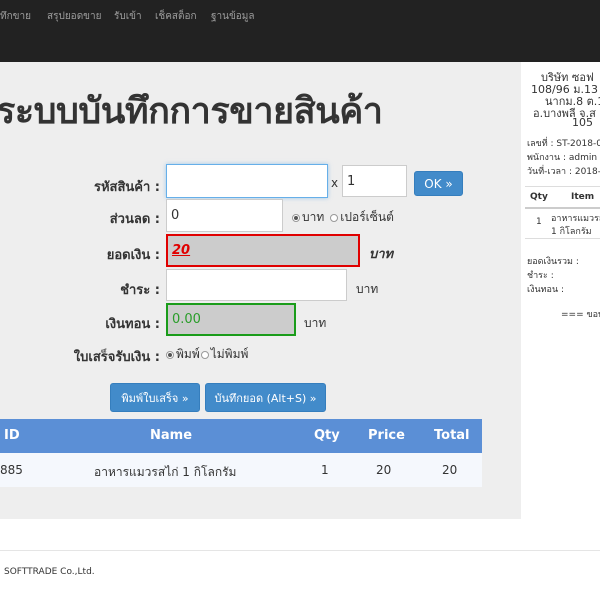 This screenshot has height=600, width=600. What do you see at coordinates (571, 232) in the screenshot?
I see `receipt-item-name-2: 1 กิโลกรัม` at bounding box center [571, 232].